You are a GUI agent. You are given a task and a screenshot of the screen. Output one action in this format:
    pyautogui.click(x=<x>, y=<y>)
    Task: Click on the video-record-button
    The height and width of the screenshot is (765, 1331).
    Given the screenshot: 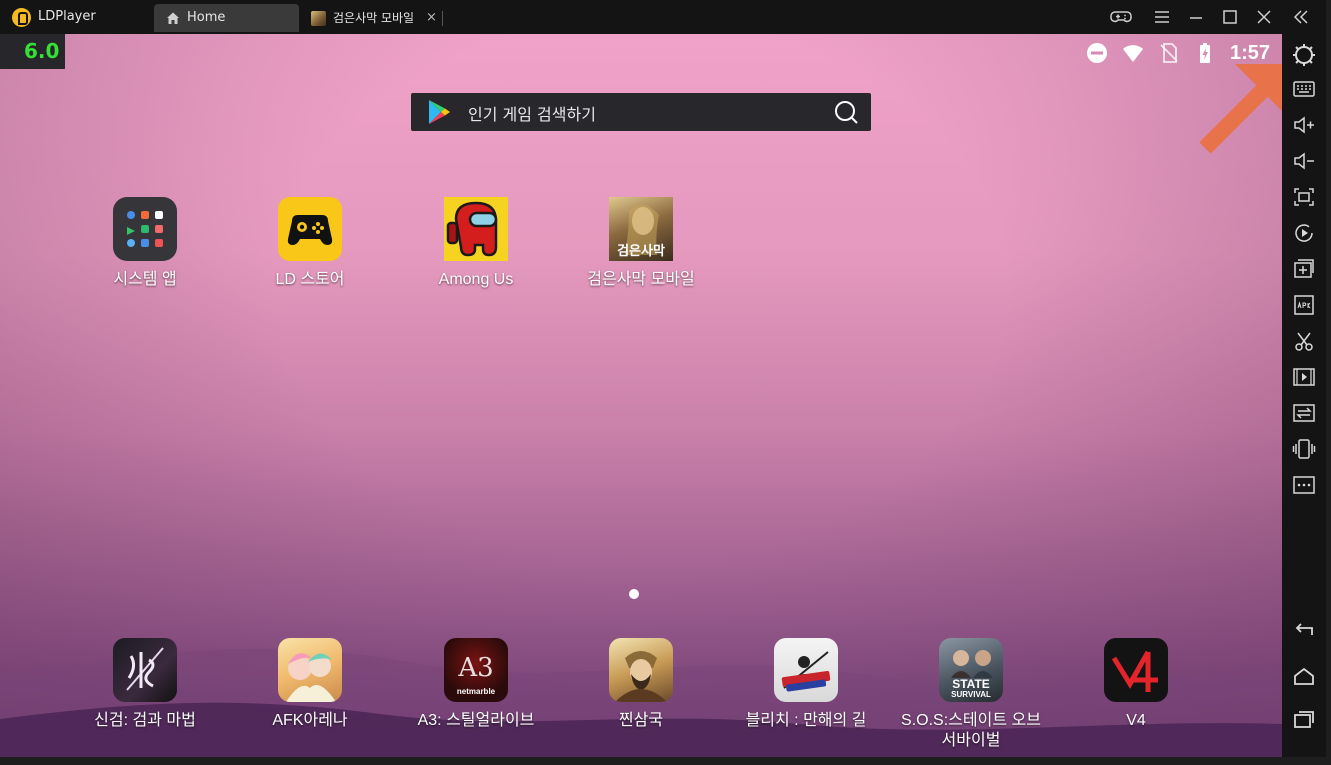 What is the action you would take?
    pyautogui.click(x=1304, y=377)
    